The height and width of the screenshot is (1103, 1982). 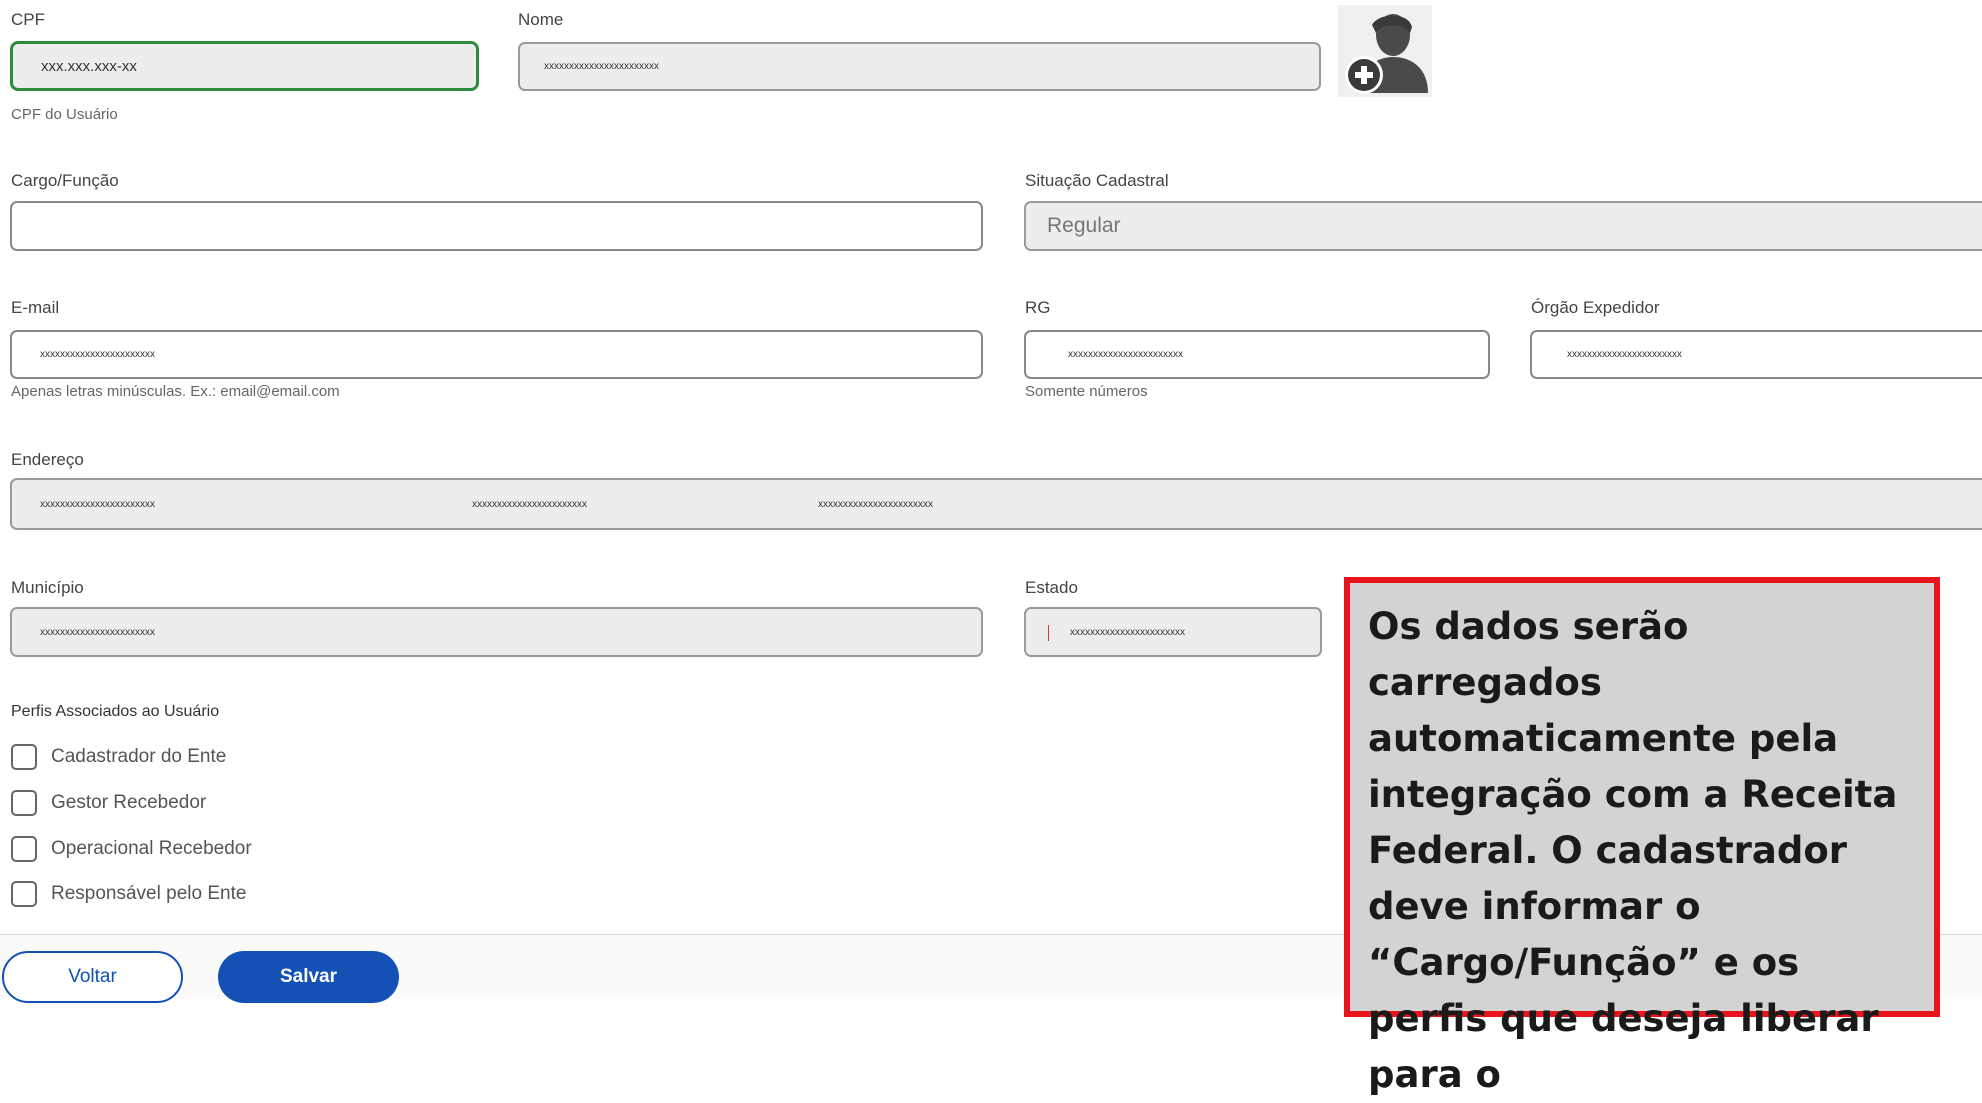 What do you see at coordinates (1125, 354) in the screenshot?
I see `rg-value: xxxxxxxxxxxxxxxxxxxxxxx` at bounding box center [1125, 354].